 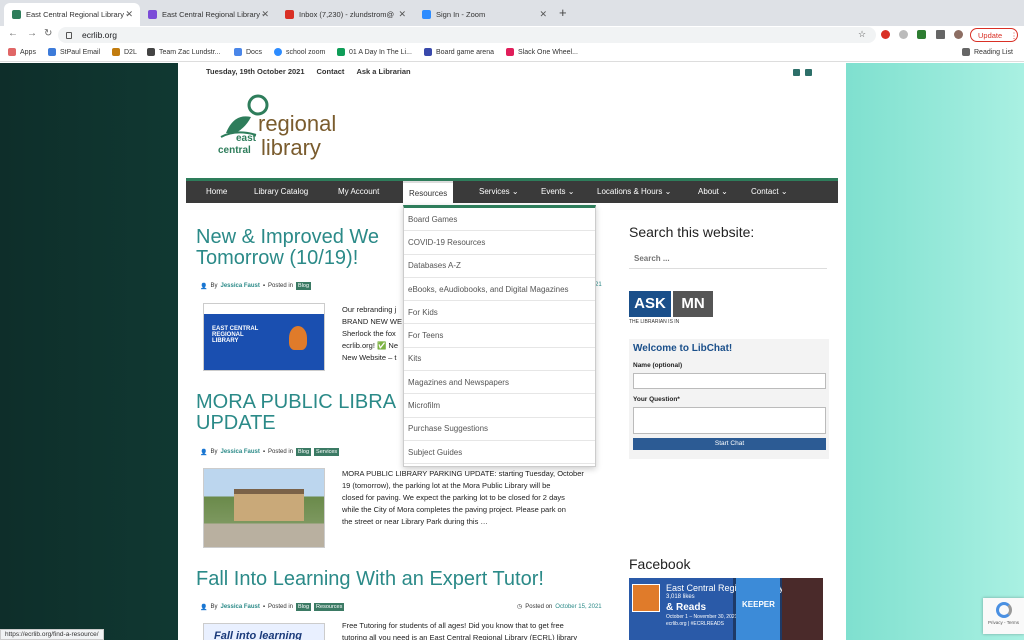 What do you see at coordinates (510, 52) in the screenshot?
I see `slack-icon` at bounding box center [510, 52].